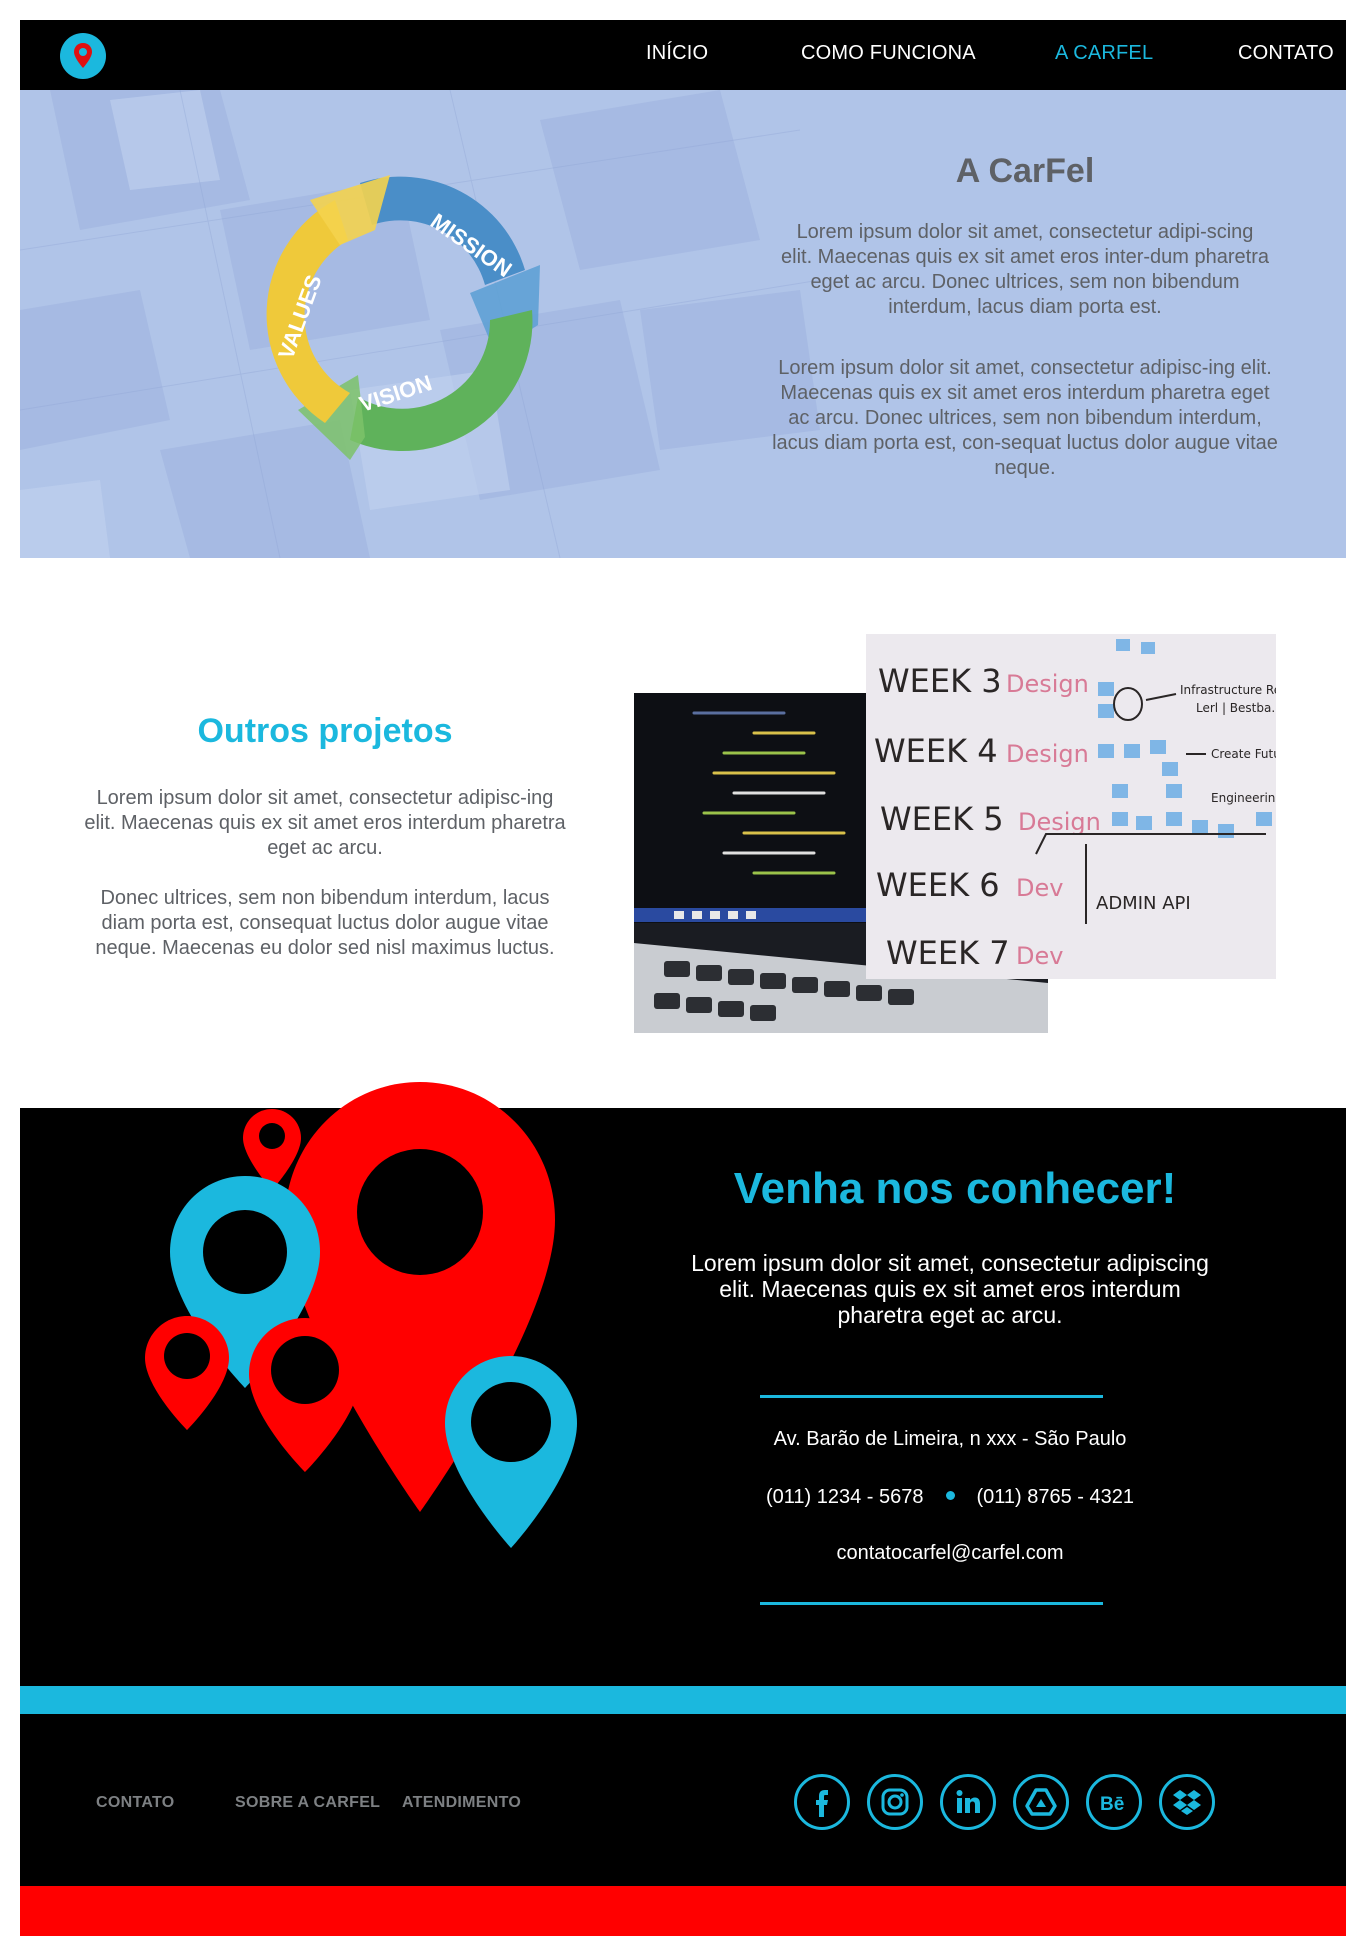 Image resolution: width=1366 pixels, height=1957 pixels. What do you see at coordinates (1039, 888) in the screenshot?
I see `whiteboard-tag-4: Dev` at bounding box center [1039, 888].